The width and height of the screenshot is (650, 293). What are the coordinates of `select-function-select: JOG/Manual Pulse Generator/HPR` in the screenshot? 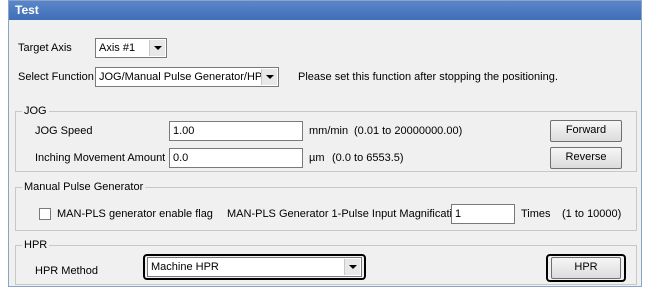 It's located at (187, 77).